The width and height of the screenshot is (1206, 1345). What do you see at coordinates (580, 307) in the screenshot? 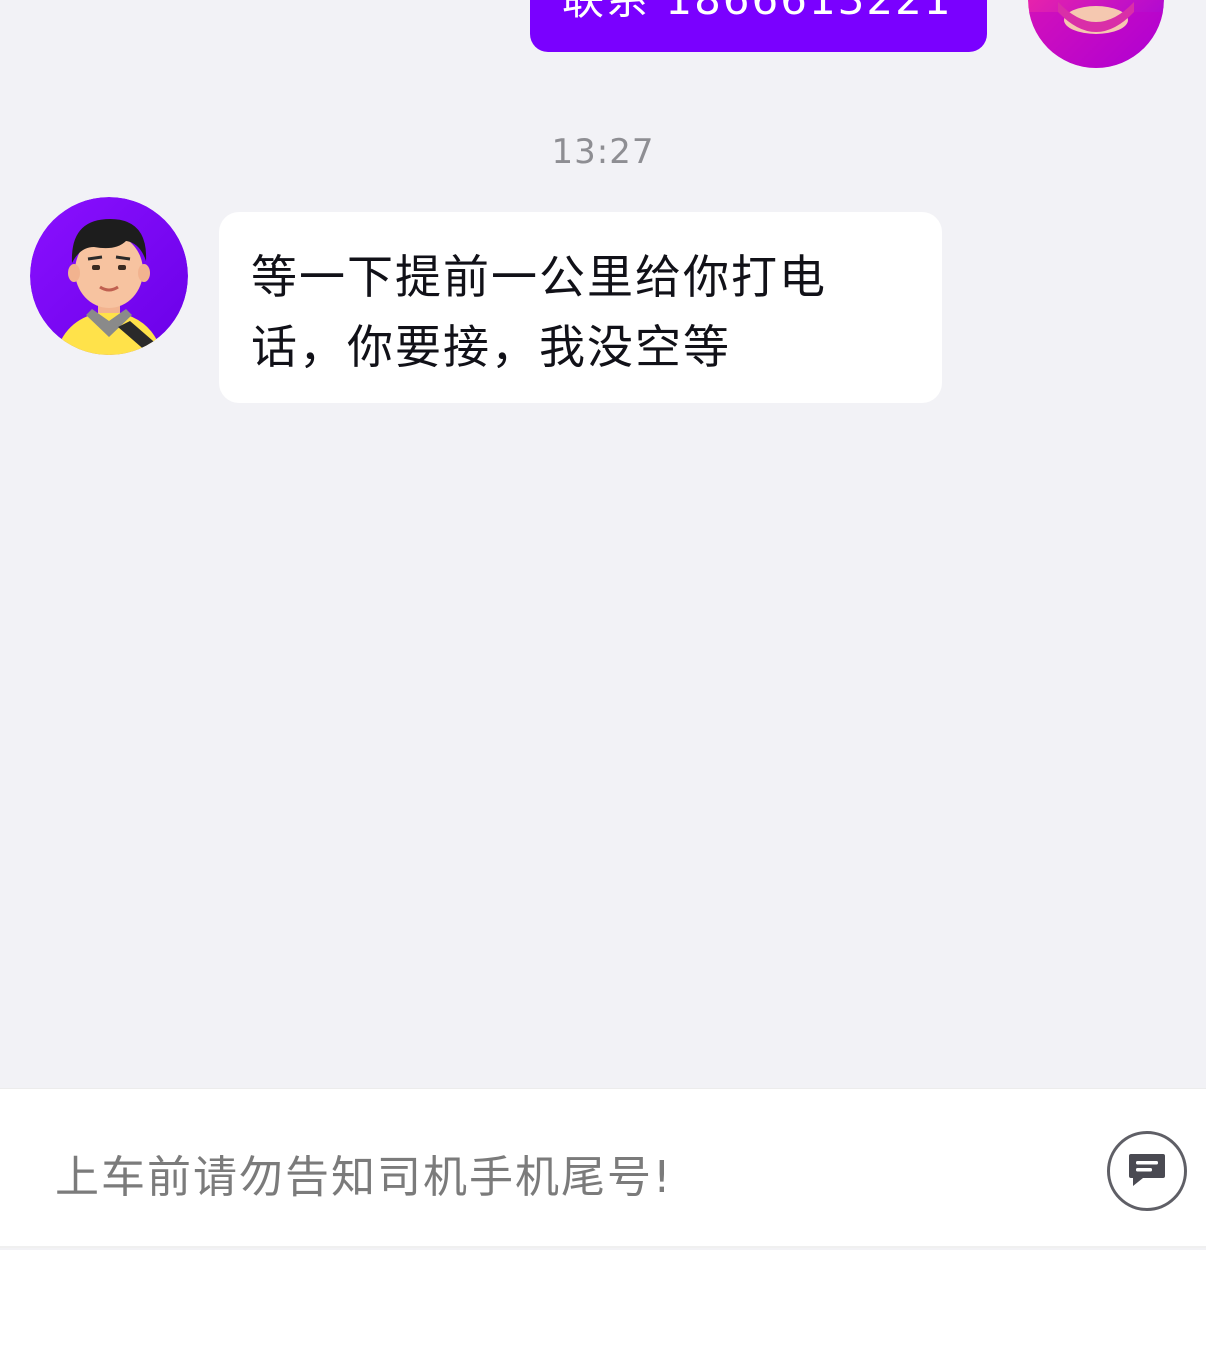
I see `incoming-message-bubble: 等一下提前一公里给你打电 话，你要接，我没空等` at bounding box center [580, 307].